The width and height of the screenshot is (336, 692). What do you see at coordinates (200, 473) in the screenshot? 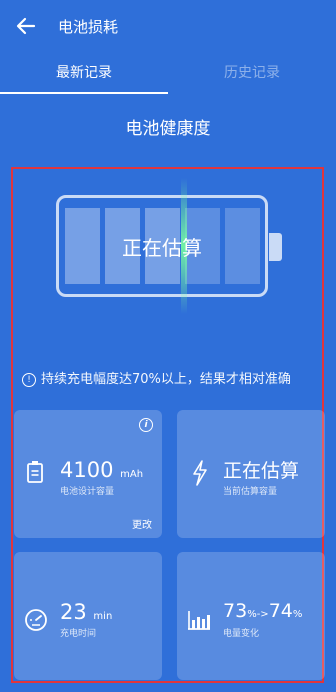
I see `lightning-bolt-icon` at bounding box center [200, 473].